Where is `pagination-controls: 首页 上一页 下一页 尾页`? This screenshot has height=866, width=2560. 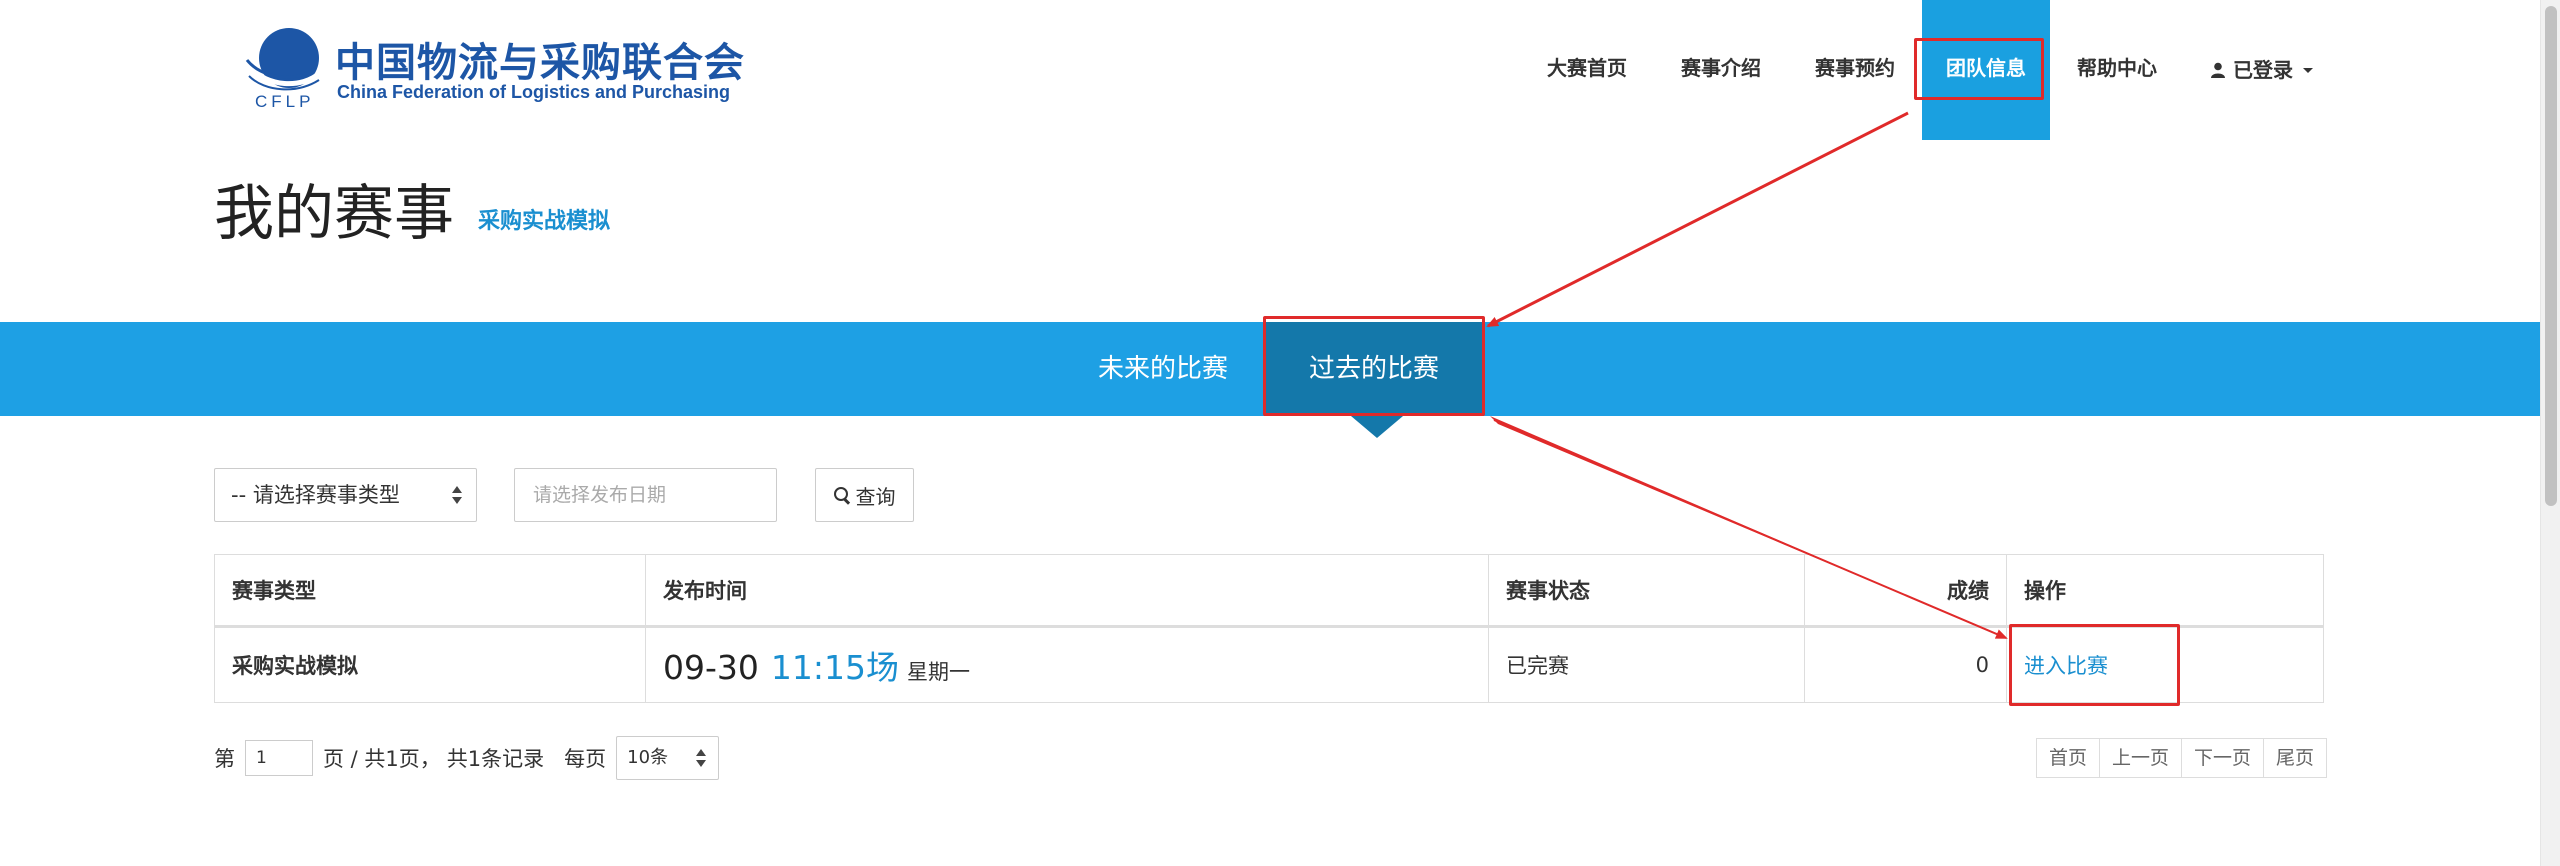 pagination-controls: 首页 上一页 下一页 尾页 is located at coordinates (2182, 758).